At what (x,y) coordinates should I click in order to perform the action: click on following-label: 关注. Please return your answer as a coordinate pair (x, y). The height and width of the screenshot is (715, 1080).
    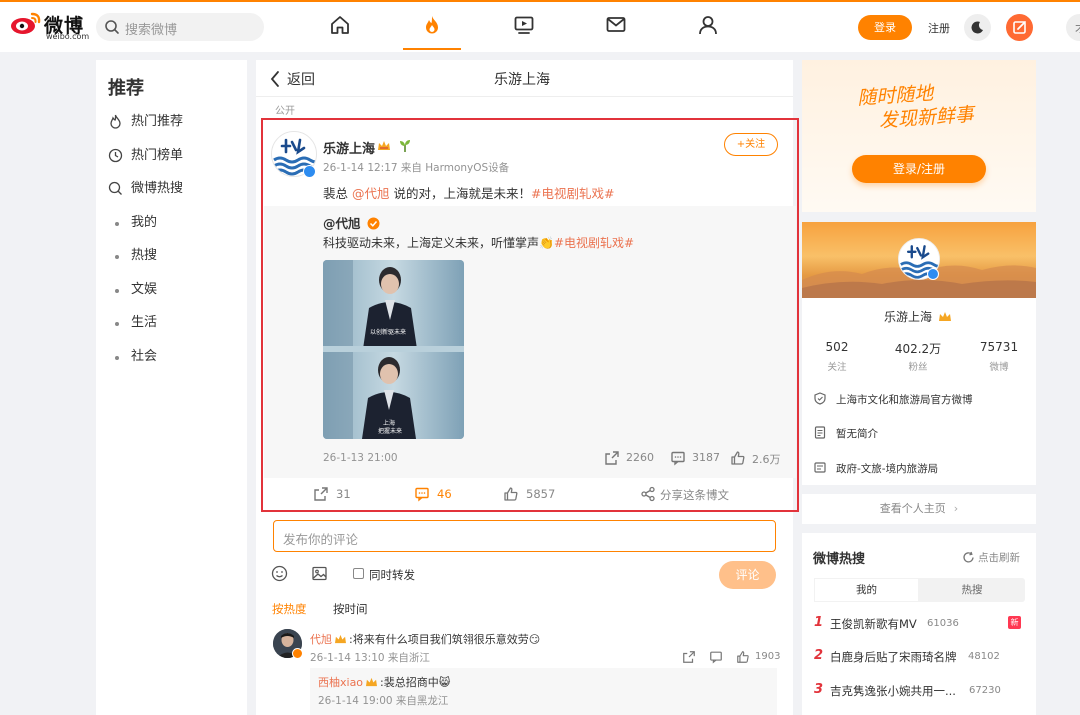
    Looking at the image, I should click on (837, 367).